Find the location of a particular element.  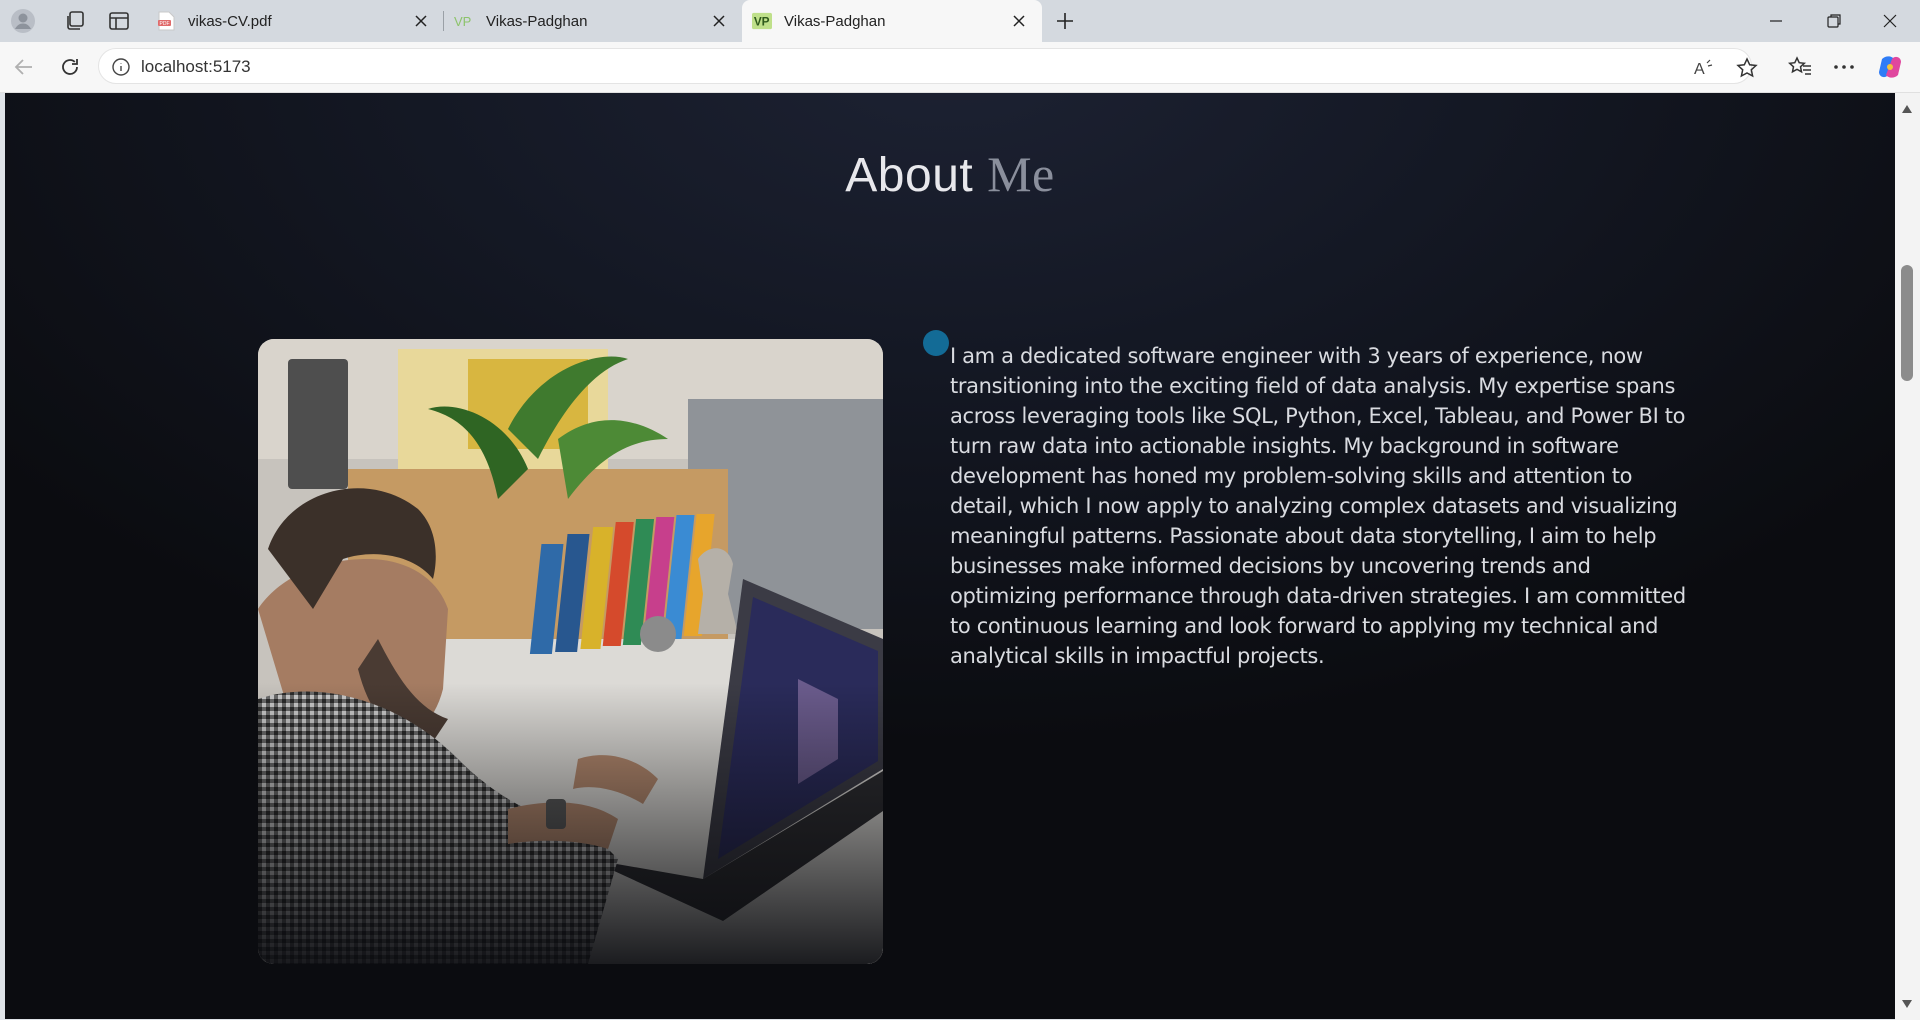

refresh-button is located at coordinates (70, 67).